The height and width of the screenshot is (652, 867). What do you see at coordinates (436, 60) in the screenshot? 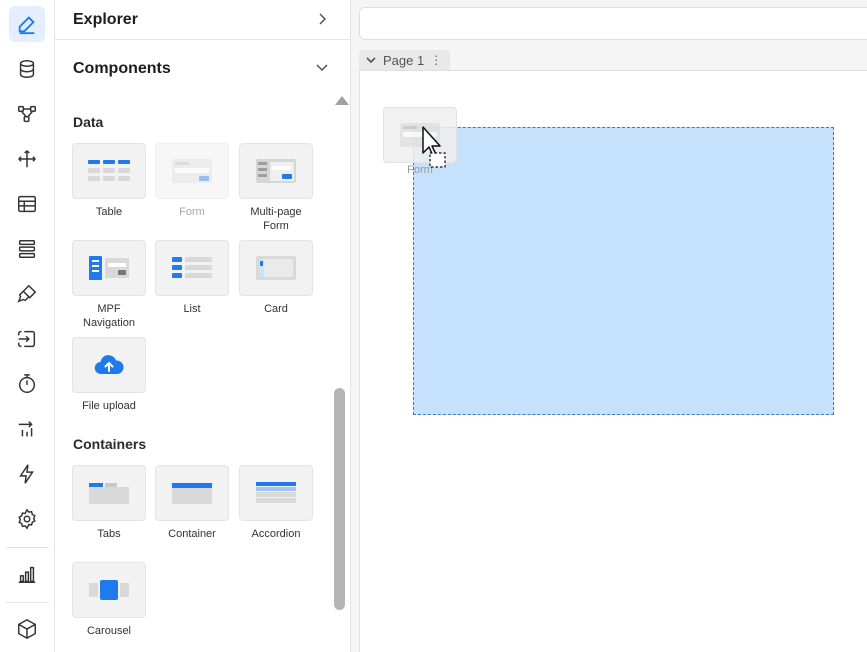
I see `page-menu-icon: ⋮` at bounding box center [436, 60].